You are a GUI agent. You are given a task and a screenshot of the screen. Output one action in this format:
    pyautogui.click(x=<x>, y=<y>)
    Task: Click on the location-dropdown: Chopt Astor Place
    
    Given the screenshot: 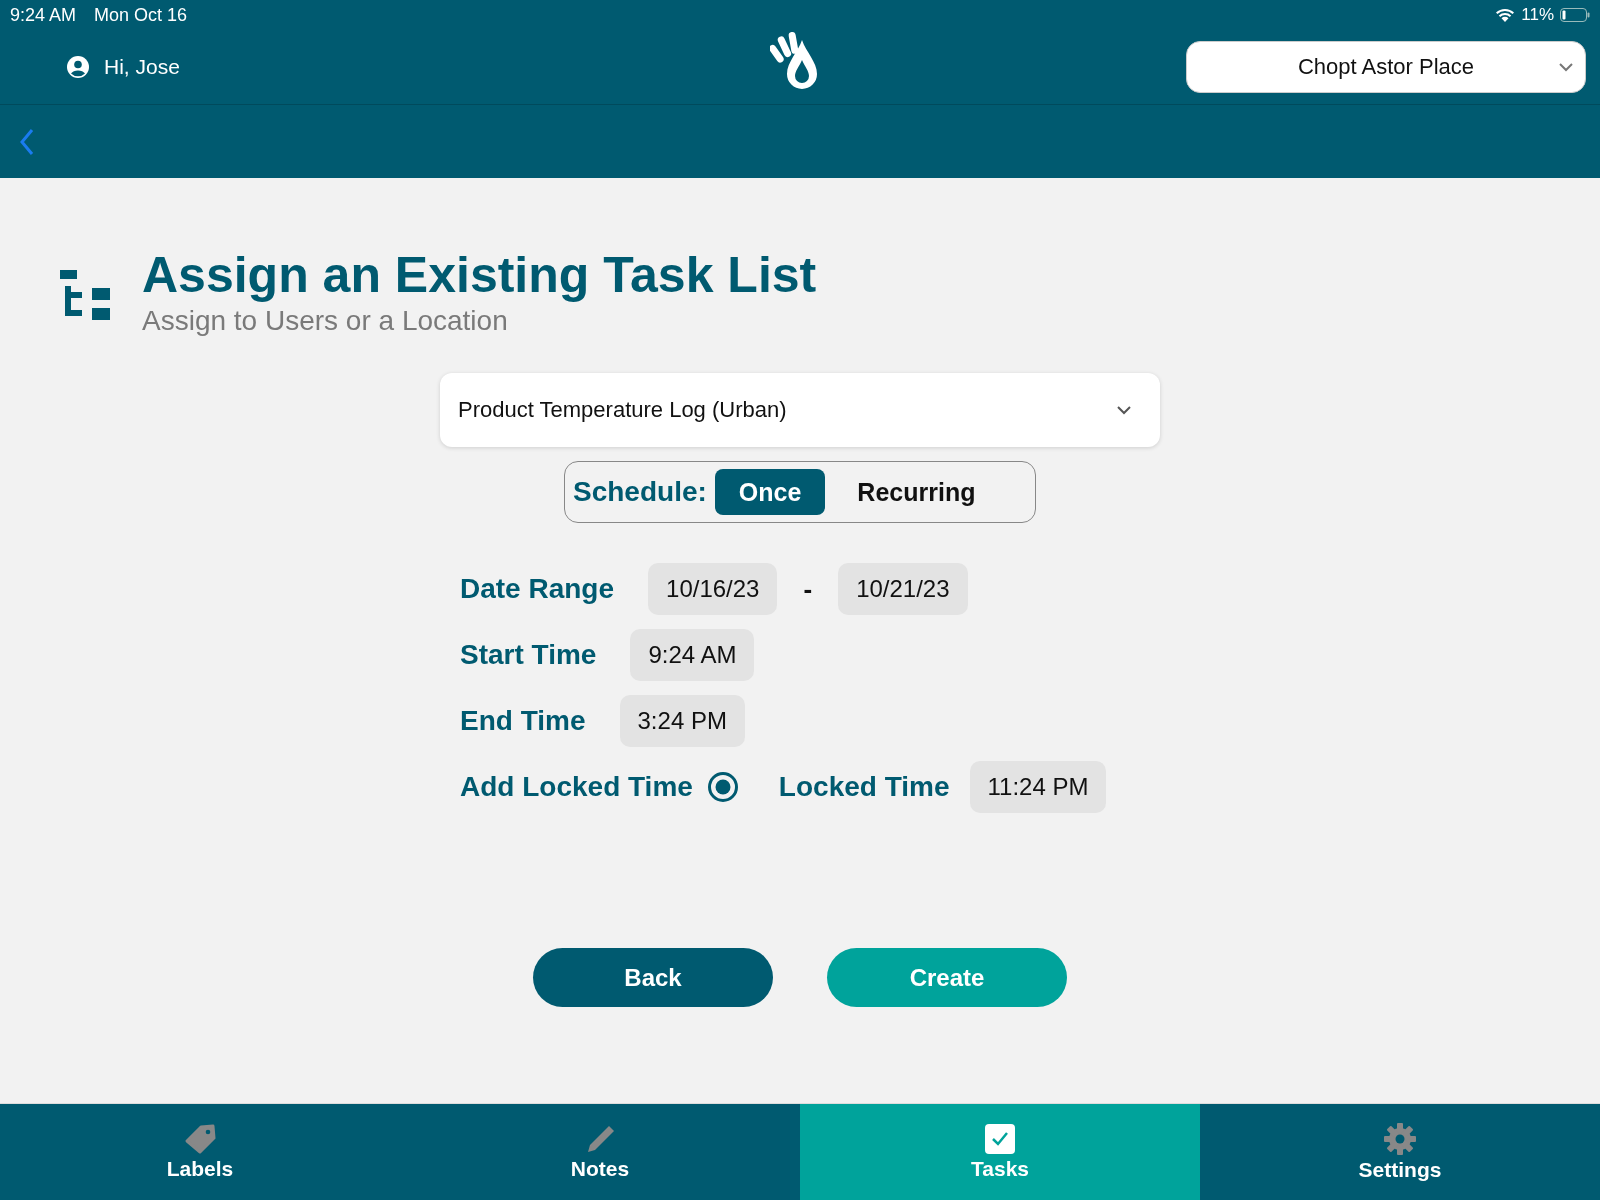 What is the action you would take?
    pyautogui.click(x=1386, y=67)
    